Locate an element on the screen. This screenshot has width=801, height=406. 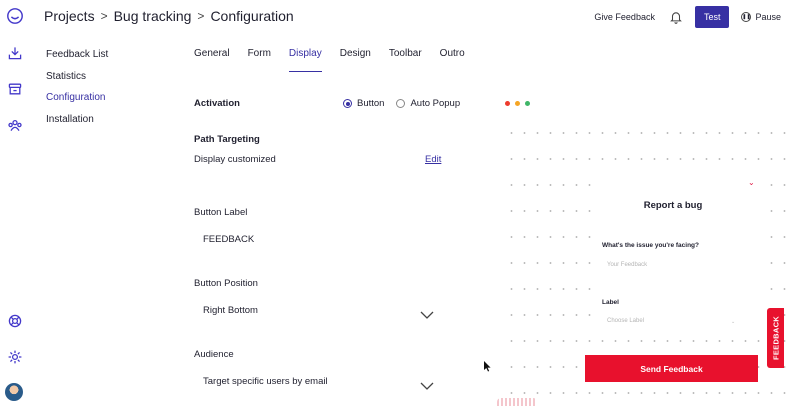
radio-auto-popup-option is located at coordinates (401, 103).